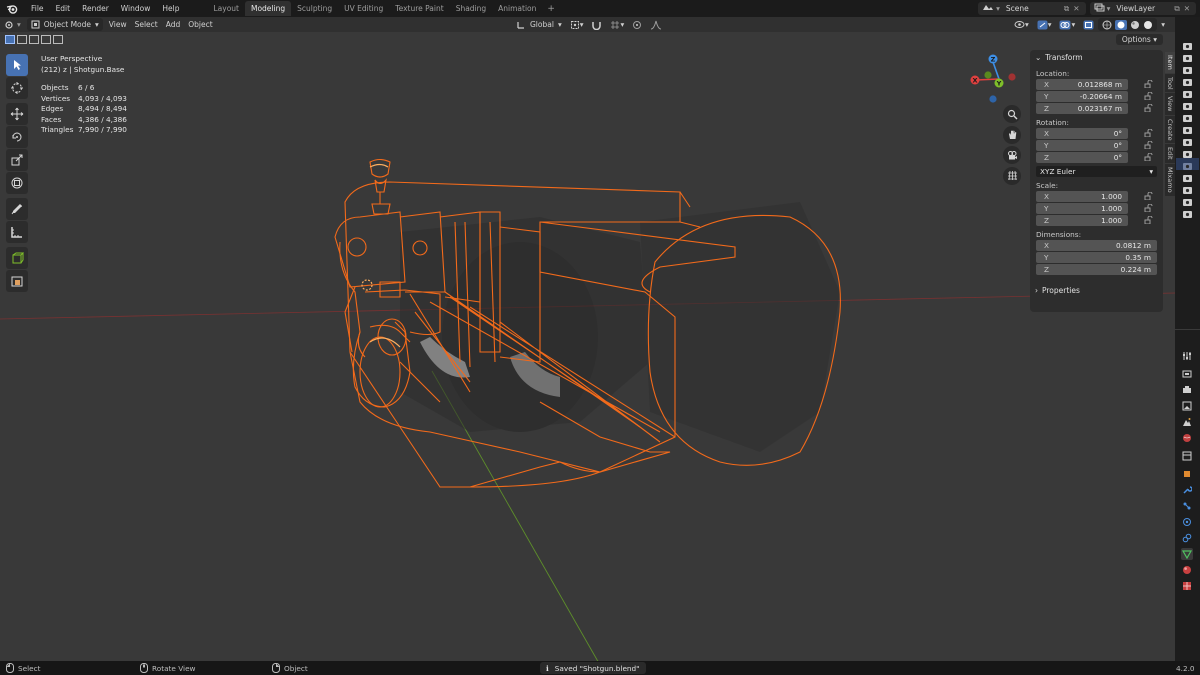 Image resolution: width=1200 pixels, height=675 pixels. I want to click on scale-x-field: X 1.000, so click(1094, 196).